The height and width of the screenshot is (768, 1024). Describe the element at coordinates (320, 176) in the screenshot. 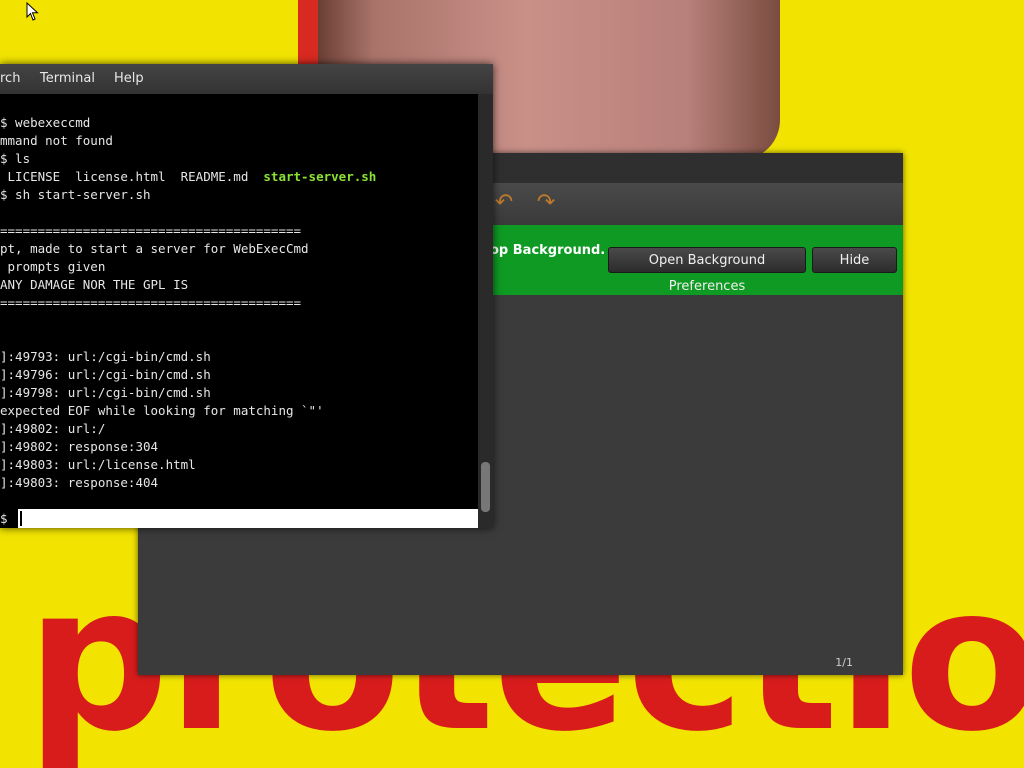

I see `executable-file-name: start-server.sh` at that location.